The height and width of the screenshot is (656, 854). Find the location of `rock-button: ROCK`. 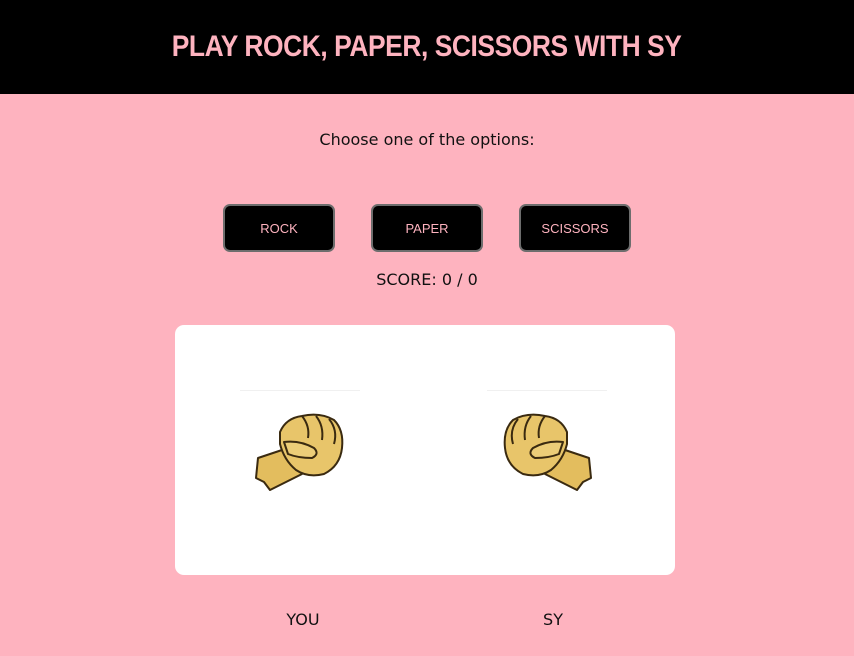

rock-button: ROCK is located at coordinates (279, 228).